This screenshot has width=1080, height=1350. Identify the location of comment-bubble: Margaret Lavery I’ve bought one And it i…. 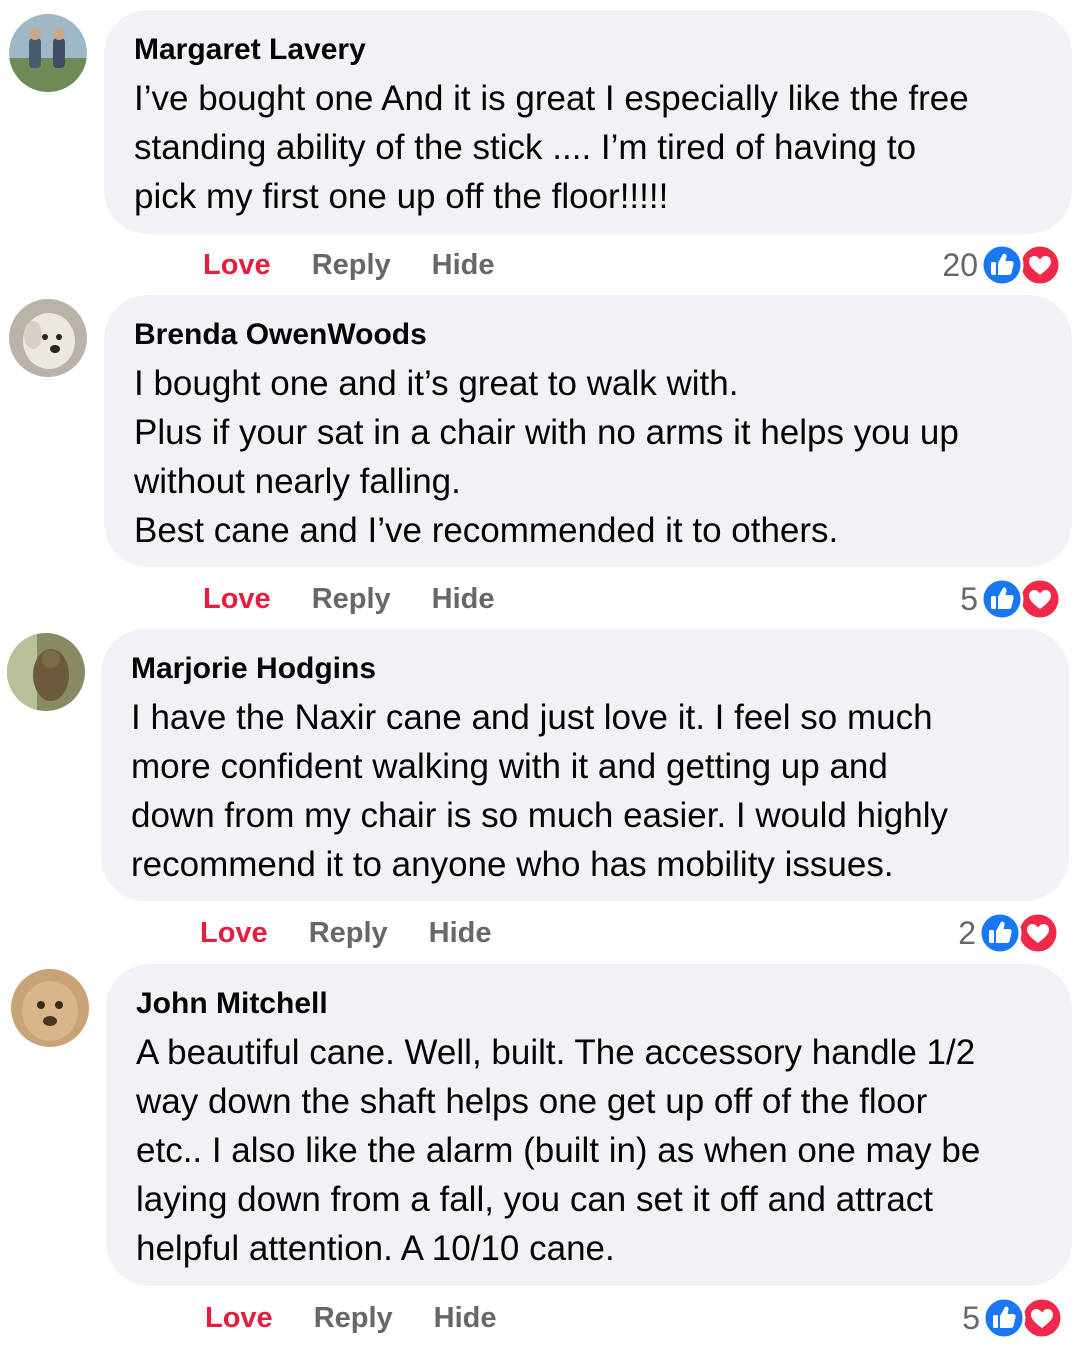
(588, 122).